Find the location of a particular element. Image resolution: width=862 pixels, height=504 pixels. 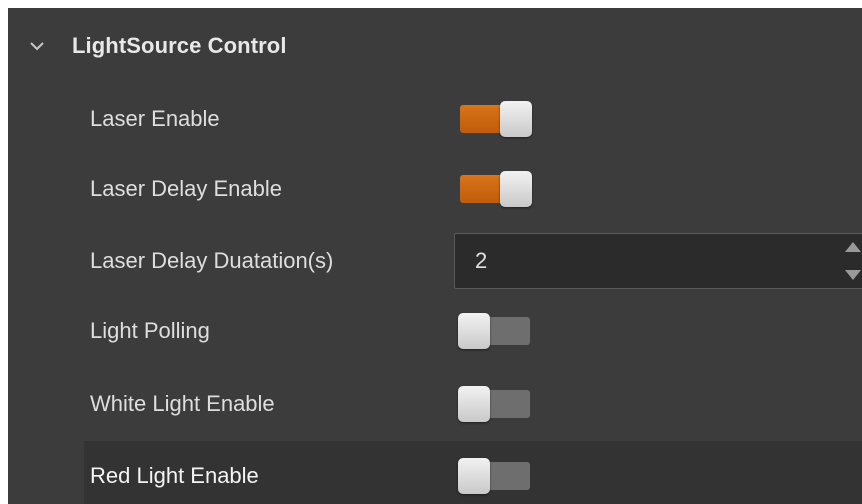

chevron-down-icon is located at coordinates (37, 46).